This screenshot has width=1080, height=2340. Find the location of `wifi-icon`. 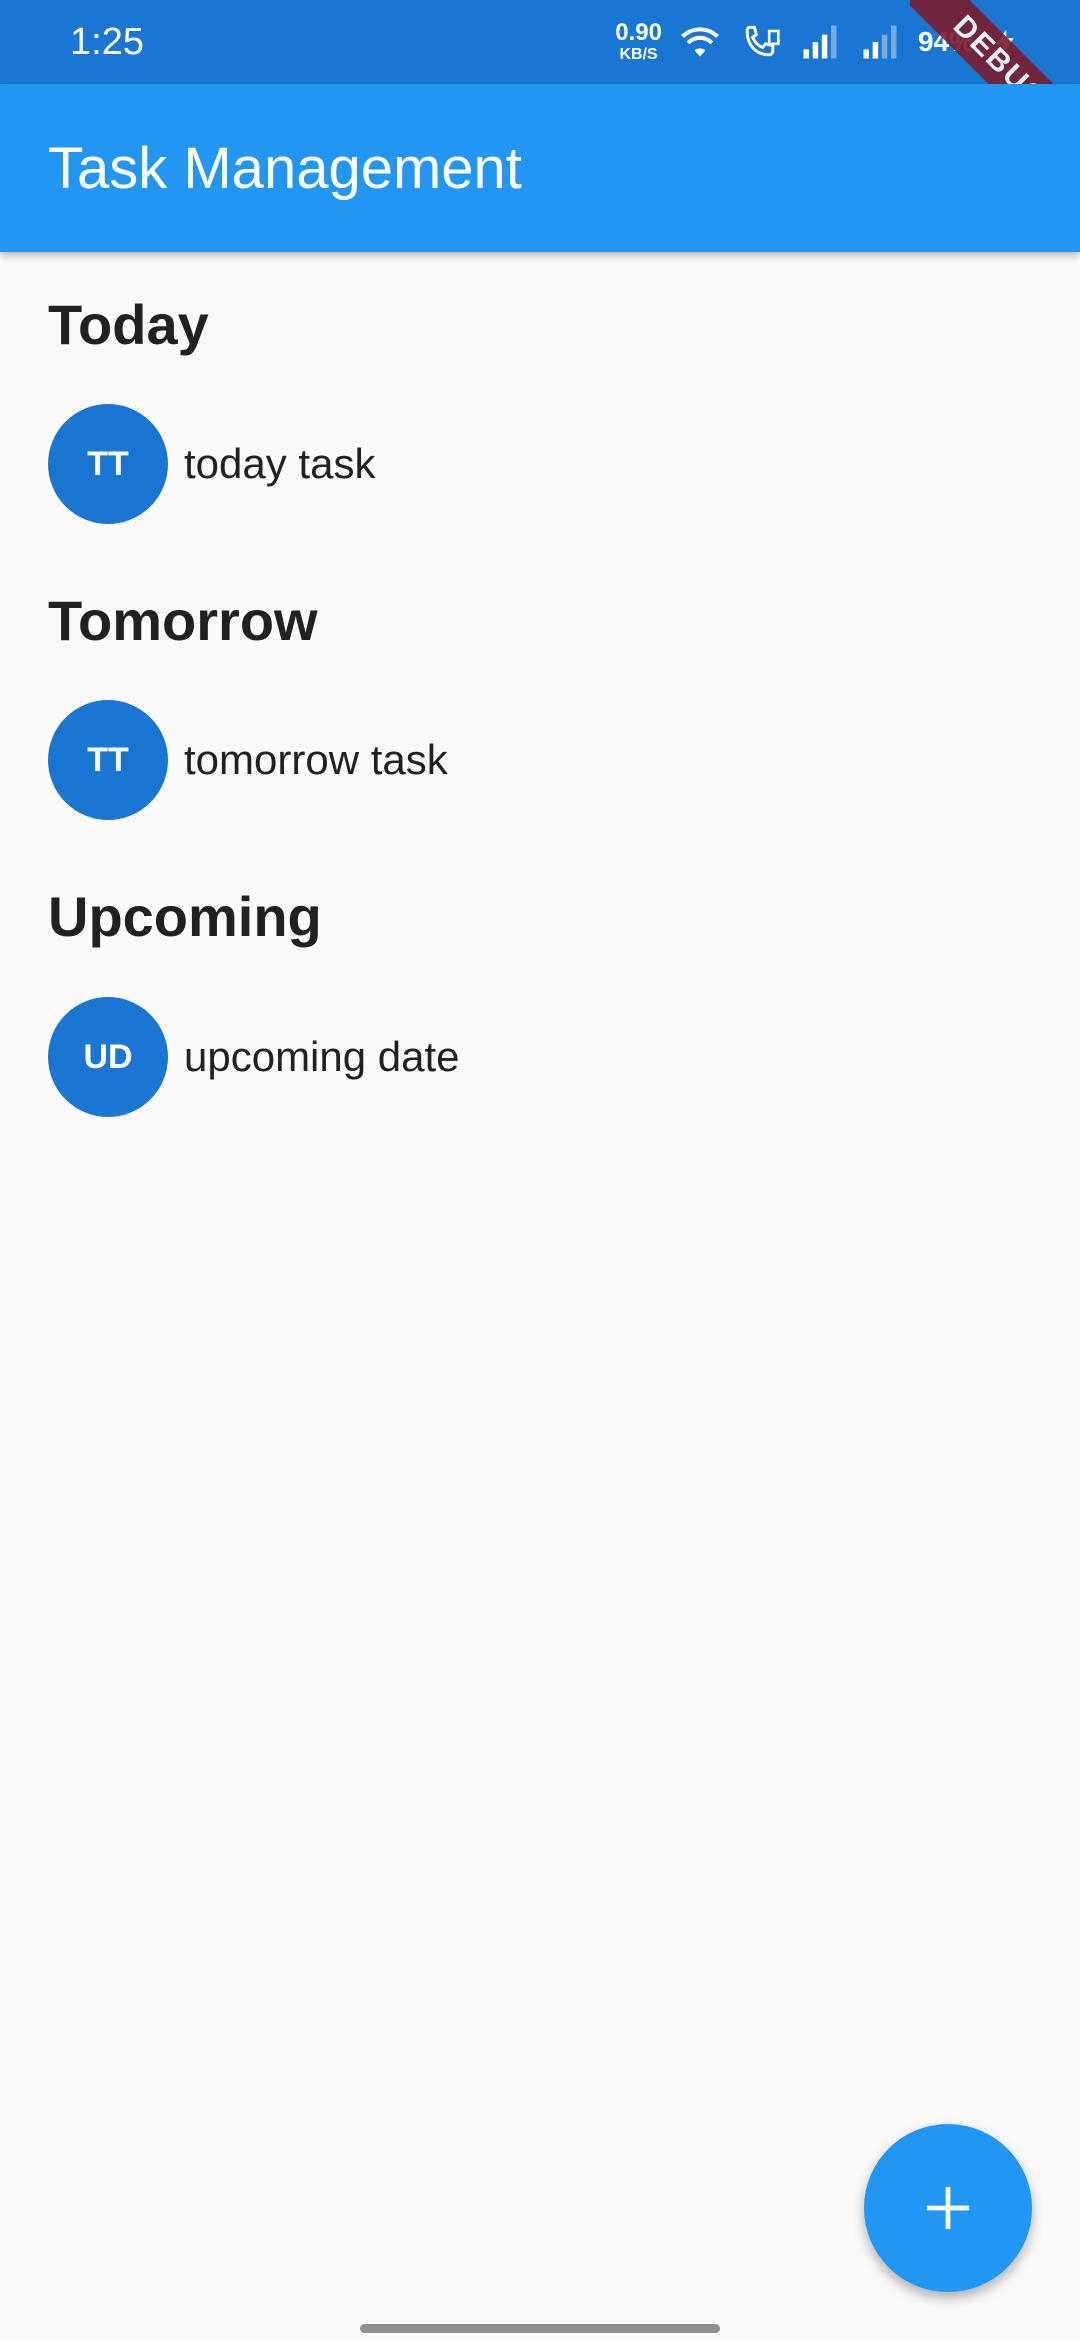

wifi-icon is located at coordinates (700, 42).